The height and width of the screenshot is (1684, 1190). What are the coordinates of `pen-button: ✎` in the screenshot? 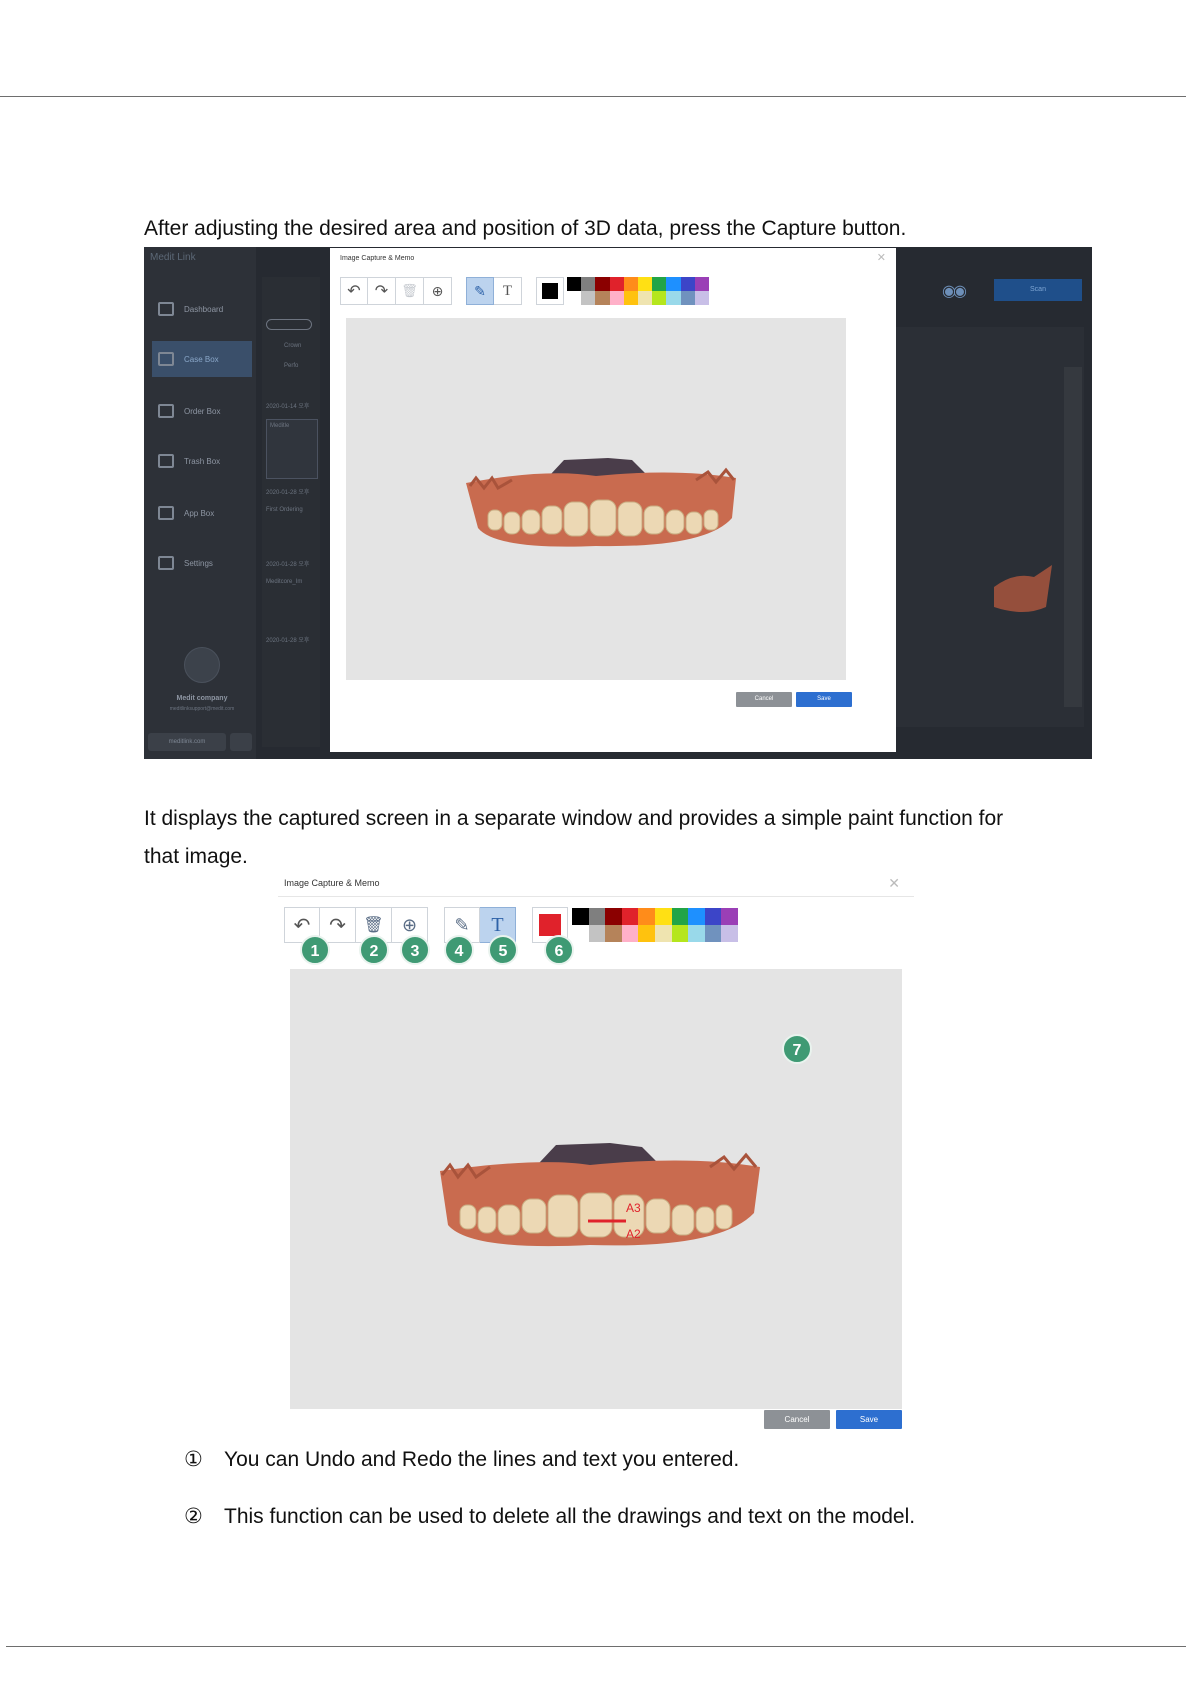 It's located at (480, 291).